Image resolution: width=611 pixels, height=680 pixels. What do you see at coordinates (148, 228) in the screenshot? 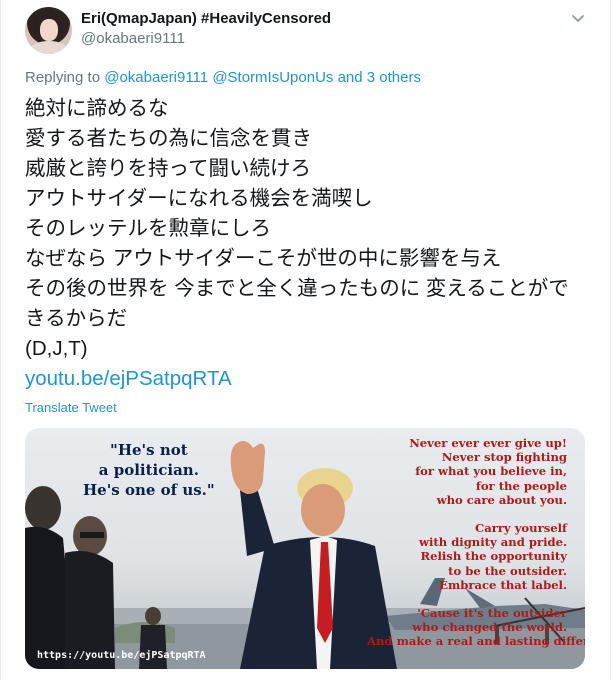
I see `tweet-line: そのレッテルを勲章にしろ` at bounding box center [148, 228].